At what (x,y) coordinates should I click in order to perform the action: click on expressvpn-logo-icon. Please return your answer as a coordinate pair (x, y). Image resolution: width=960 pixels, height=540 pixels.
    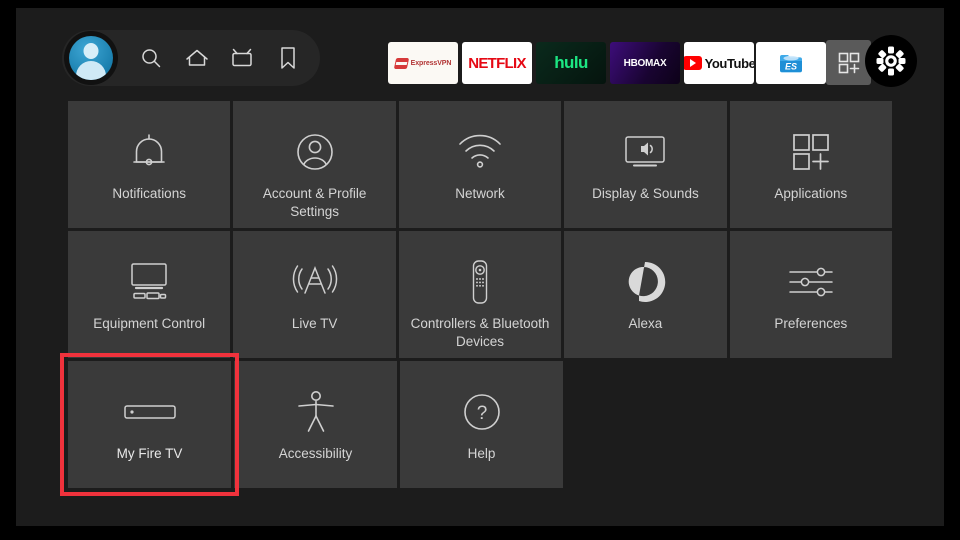
    Looking at the image, I should click on (401, 63).